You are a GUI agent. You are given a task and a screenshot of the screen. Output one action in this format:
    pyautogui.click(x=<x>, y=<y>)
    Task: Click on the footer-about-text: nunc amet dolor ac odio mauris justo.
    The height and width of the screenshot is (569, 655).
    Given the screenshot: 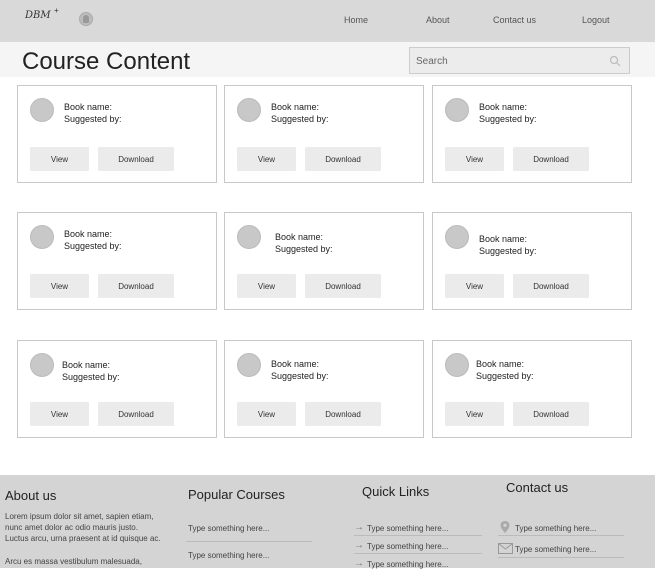 What is the action you would take?
    pyautogui.click(x=71, y=527)
    